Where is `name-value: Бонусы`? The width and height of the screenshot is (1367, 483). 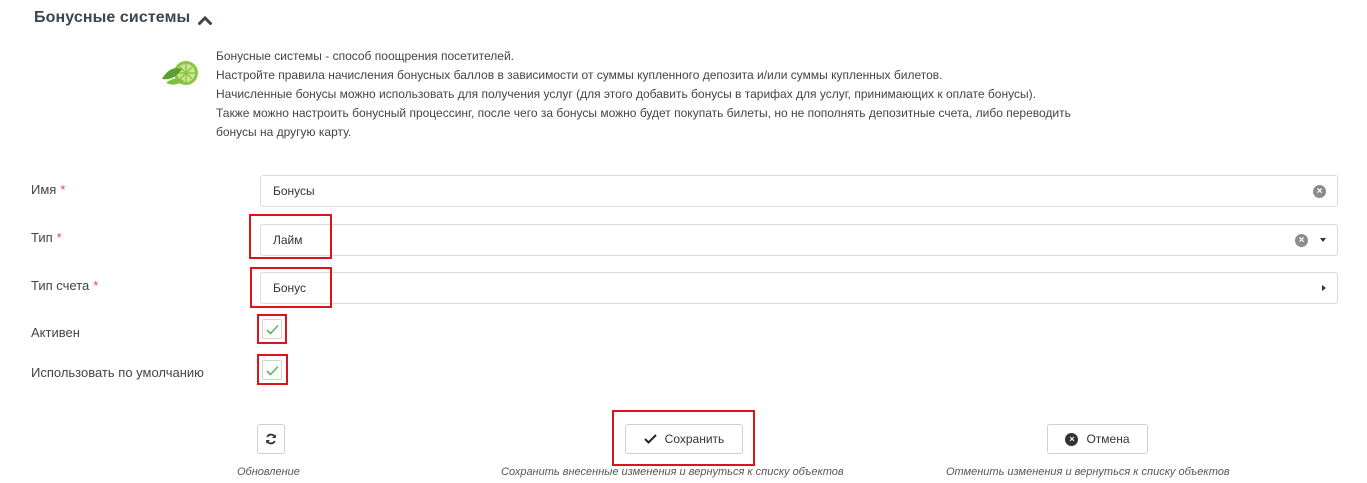
name-value: Бонусы is located at coordinates (294, 191).